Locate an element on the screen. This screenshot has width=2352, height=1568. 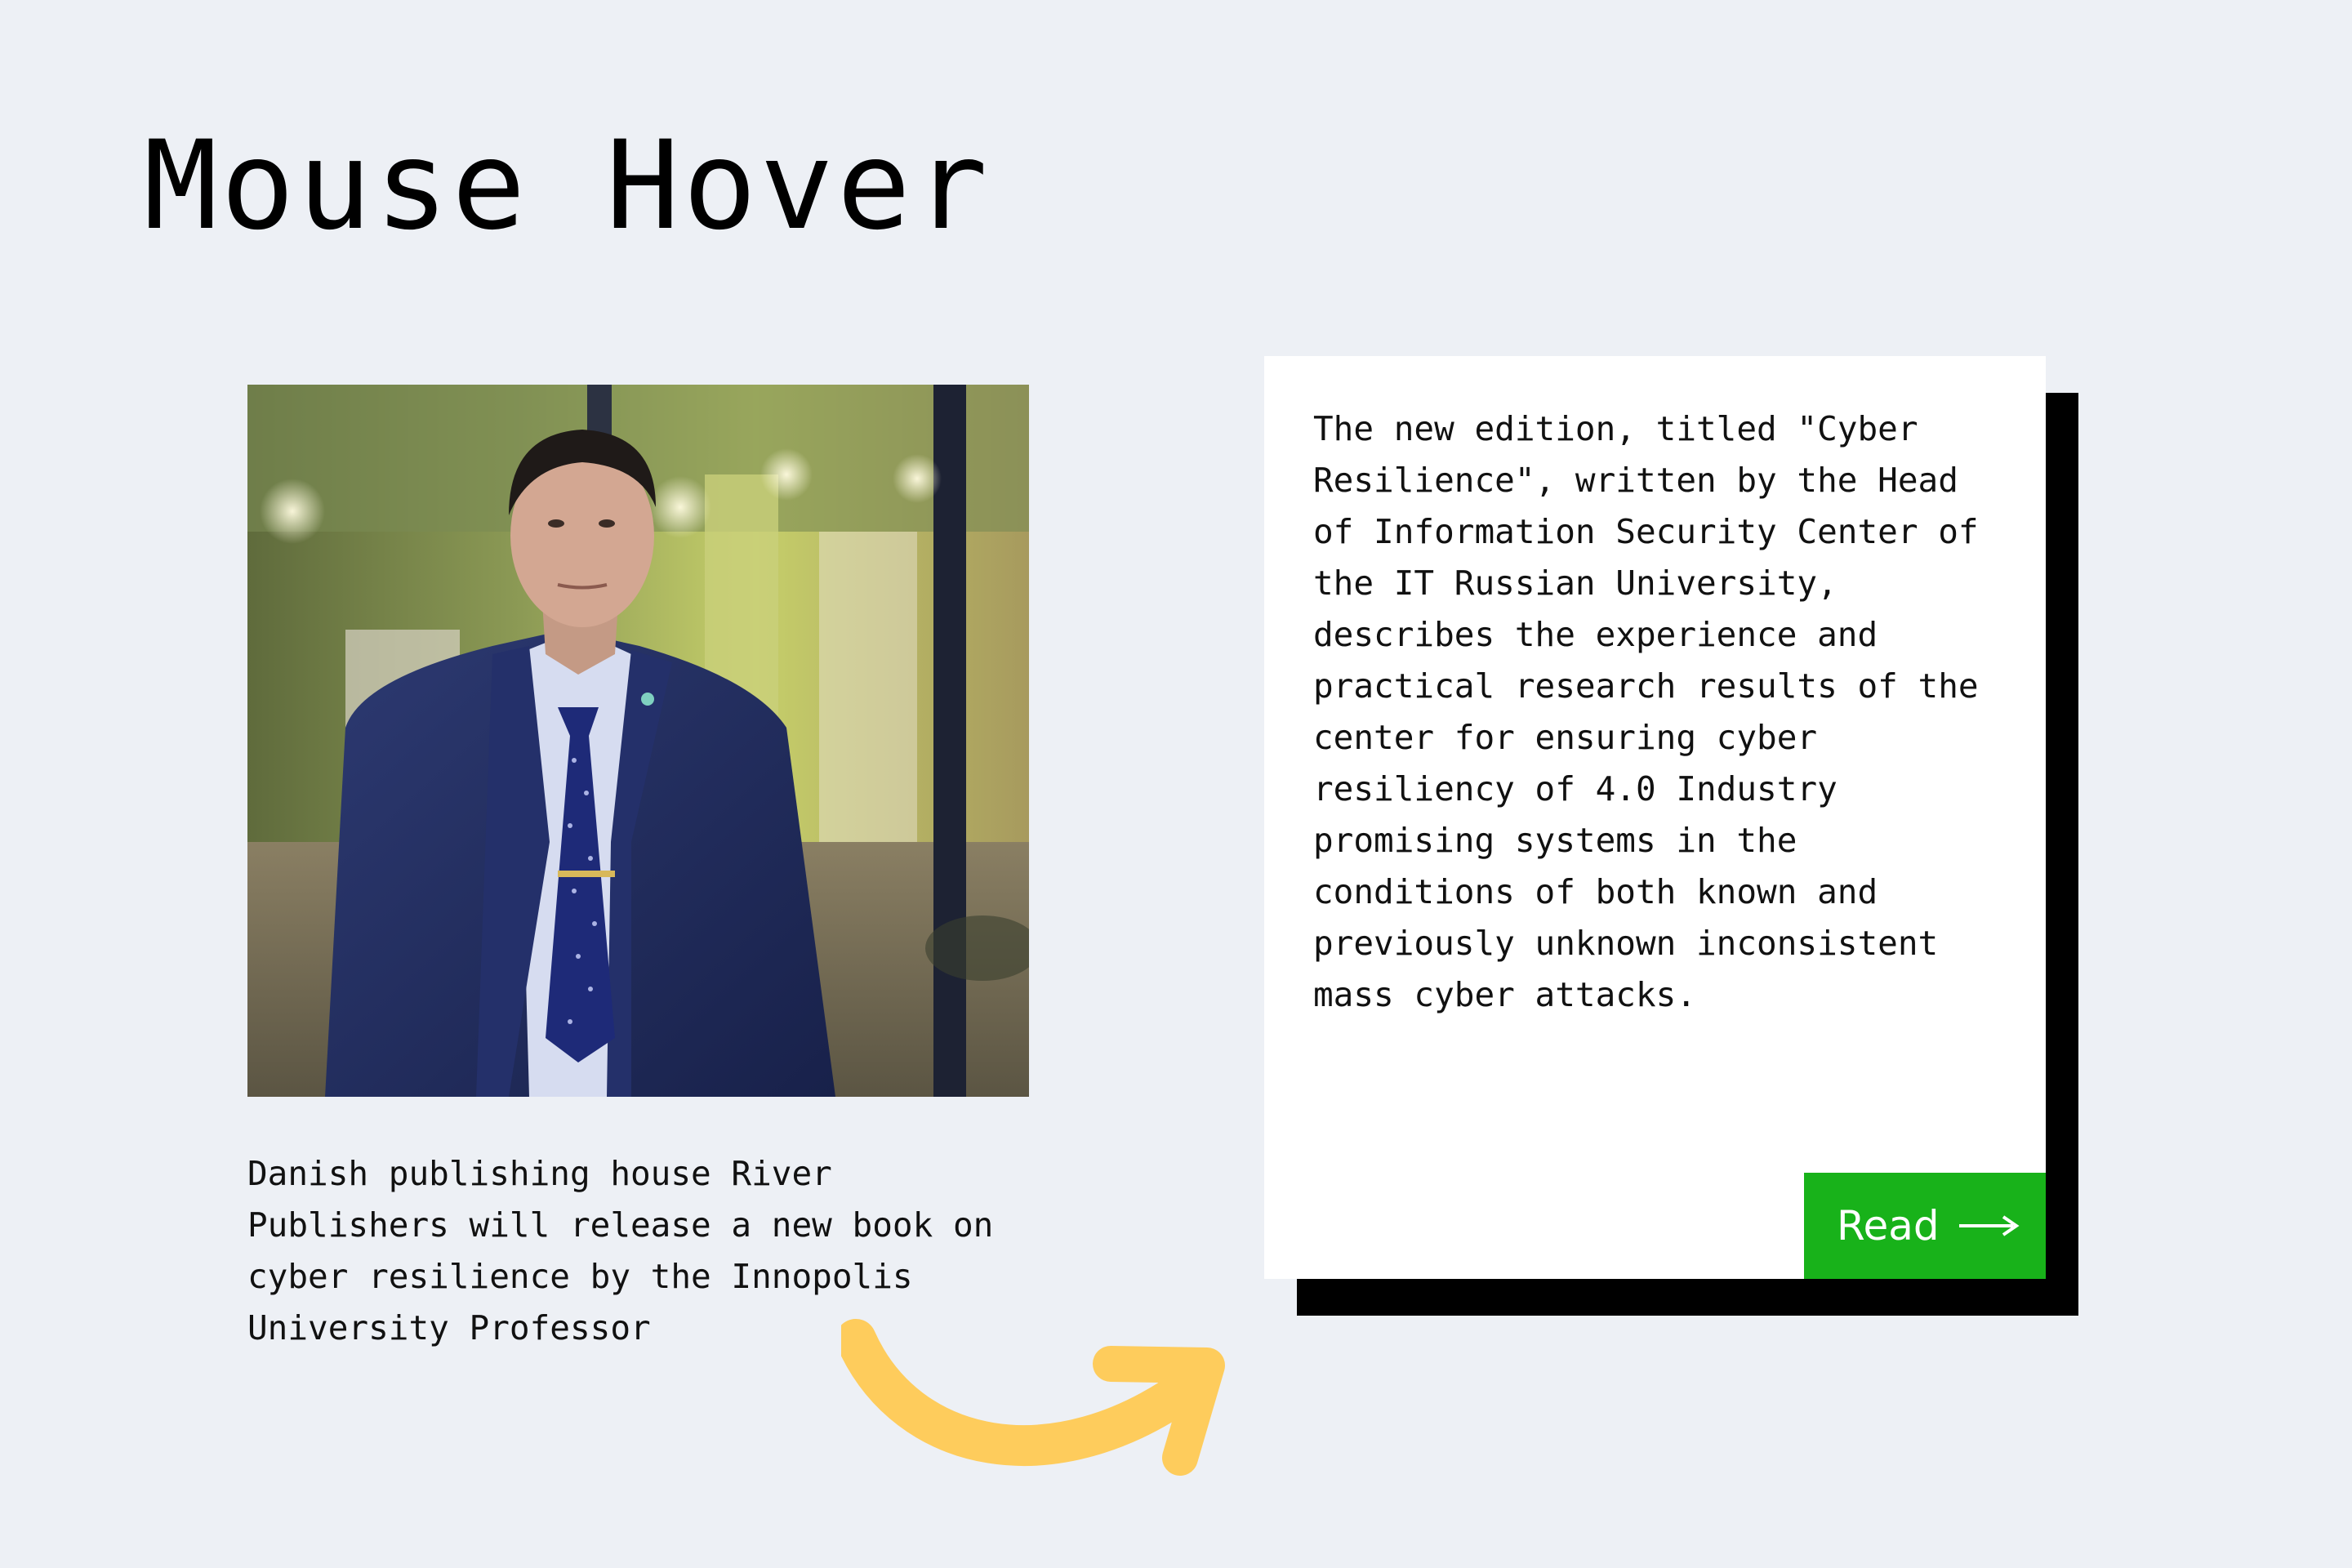
curved-arrow-icon is located at coordinates (1033, 1397).